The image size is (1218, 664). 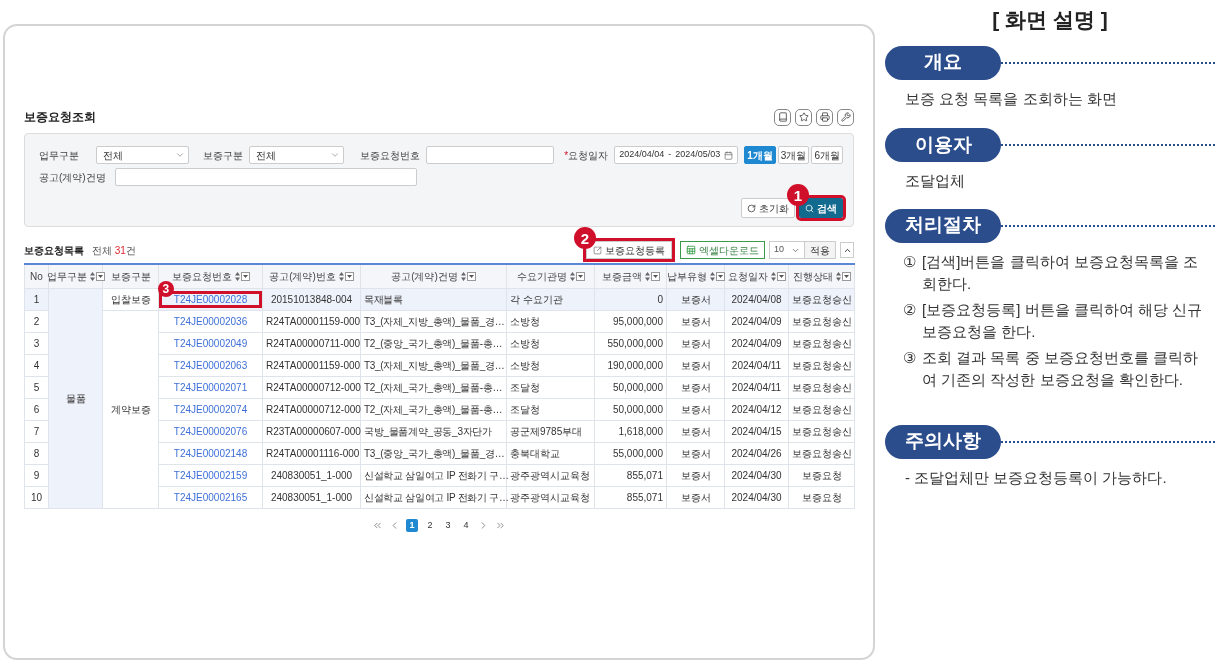 What do you see at coordinates (36, 497) in the screenshot?
I see `table-cell: 10` at bounding box center [36, 497].